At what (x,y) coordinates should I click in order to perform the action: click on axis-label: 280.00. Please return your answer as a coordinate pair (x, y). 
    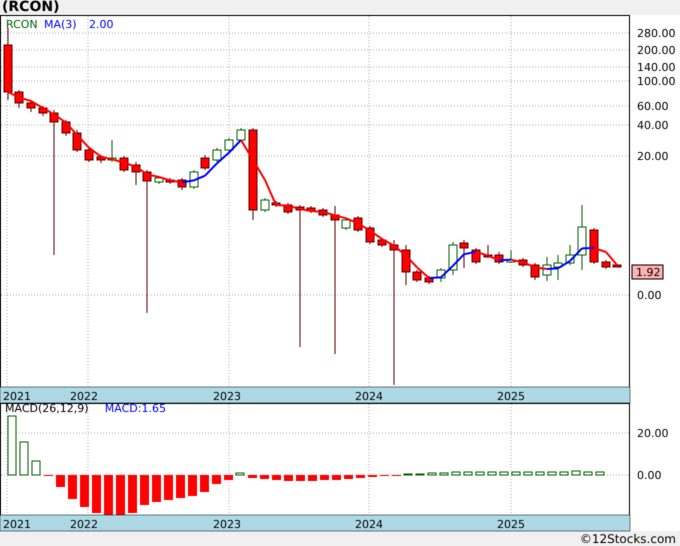
    Looking at the image, I should click on (656, 33).